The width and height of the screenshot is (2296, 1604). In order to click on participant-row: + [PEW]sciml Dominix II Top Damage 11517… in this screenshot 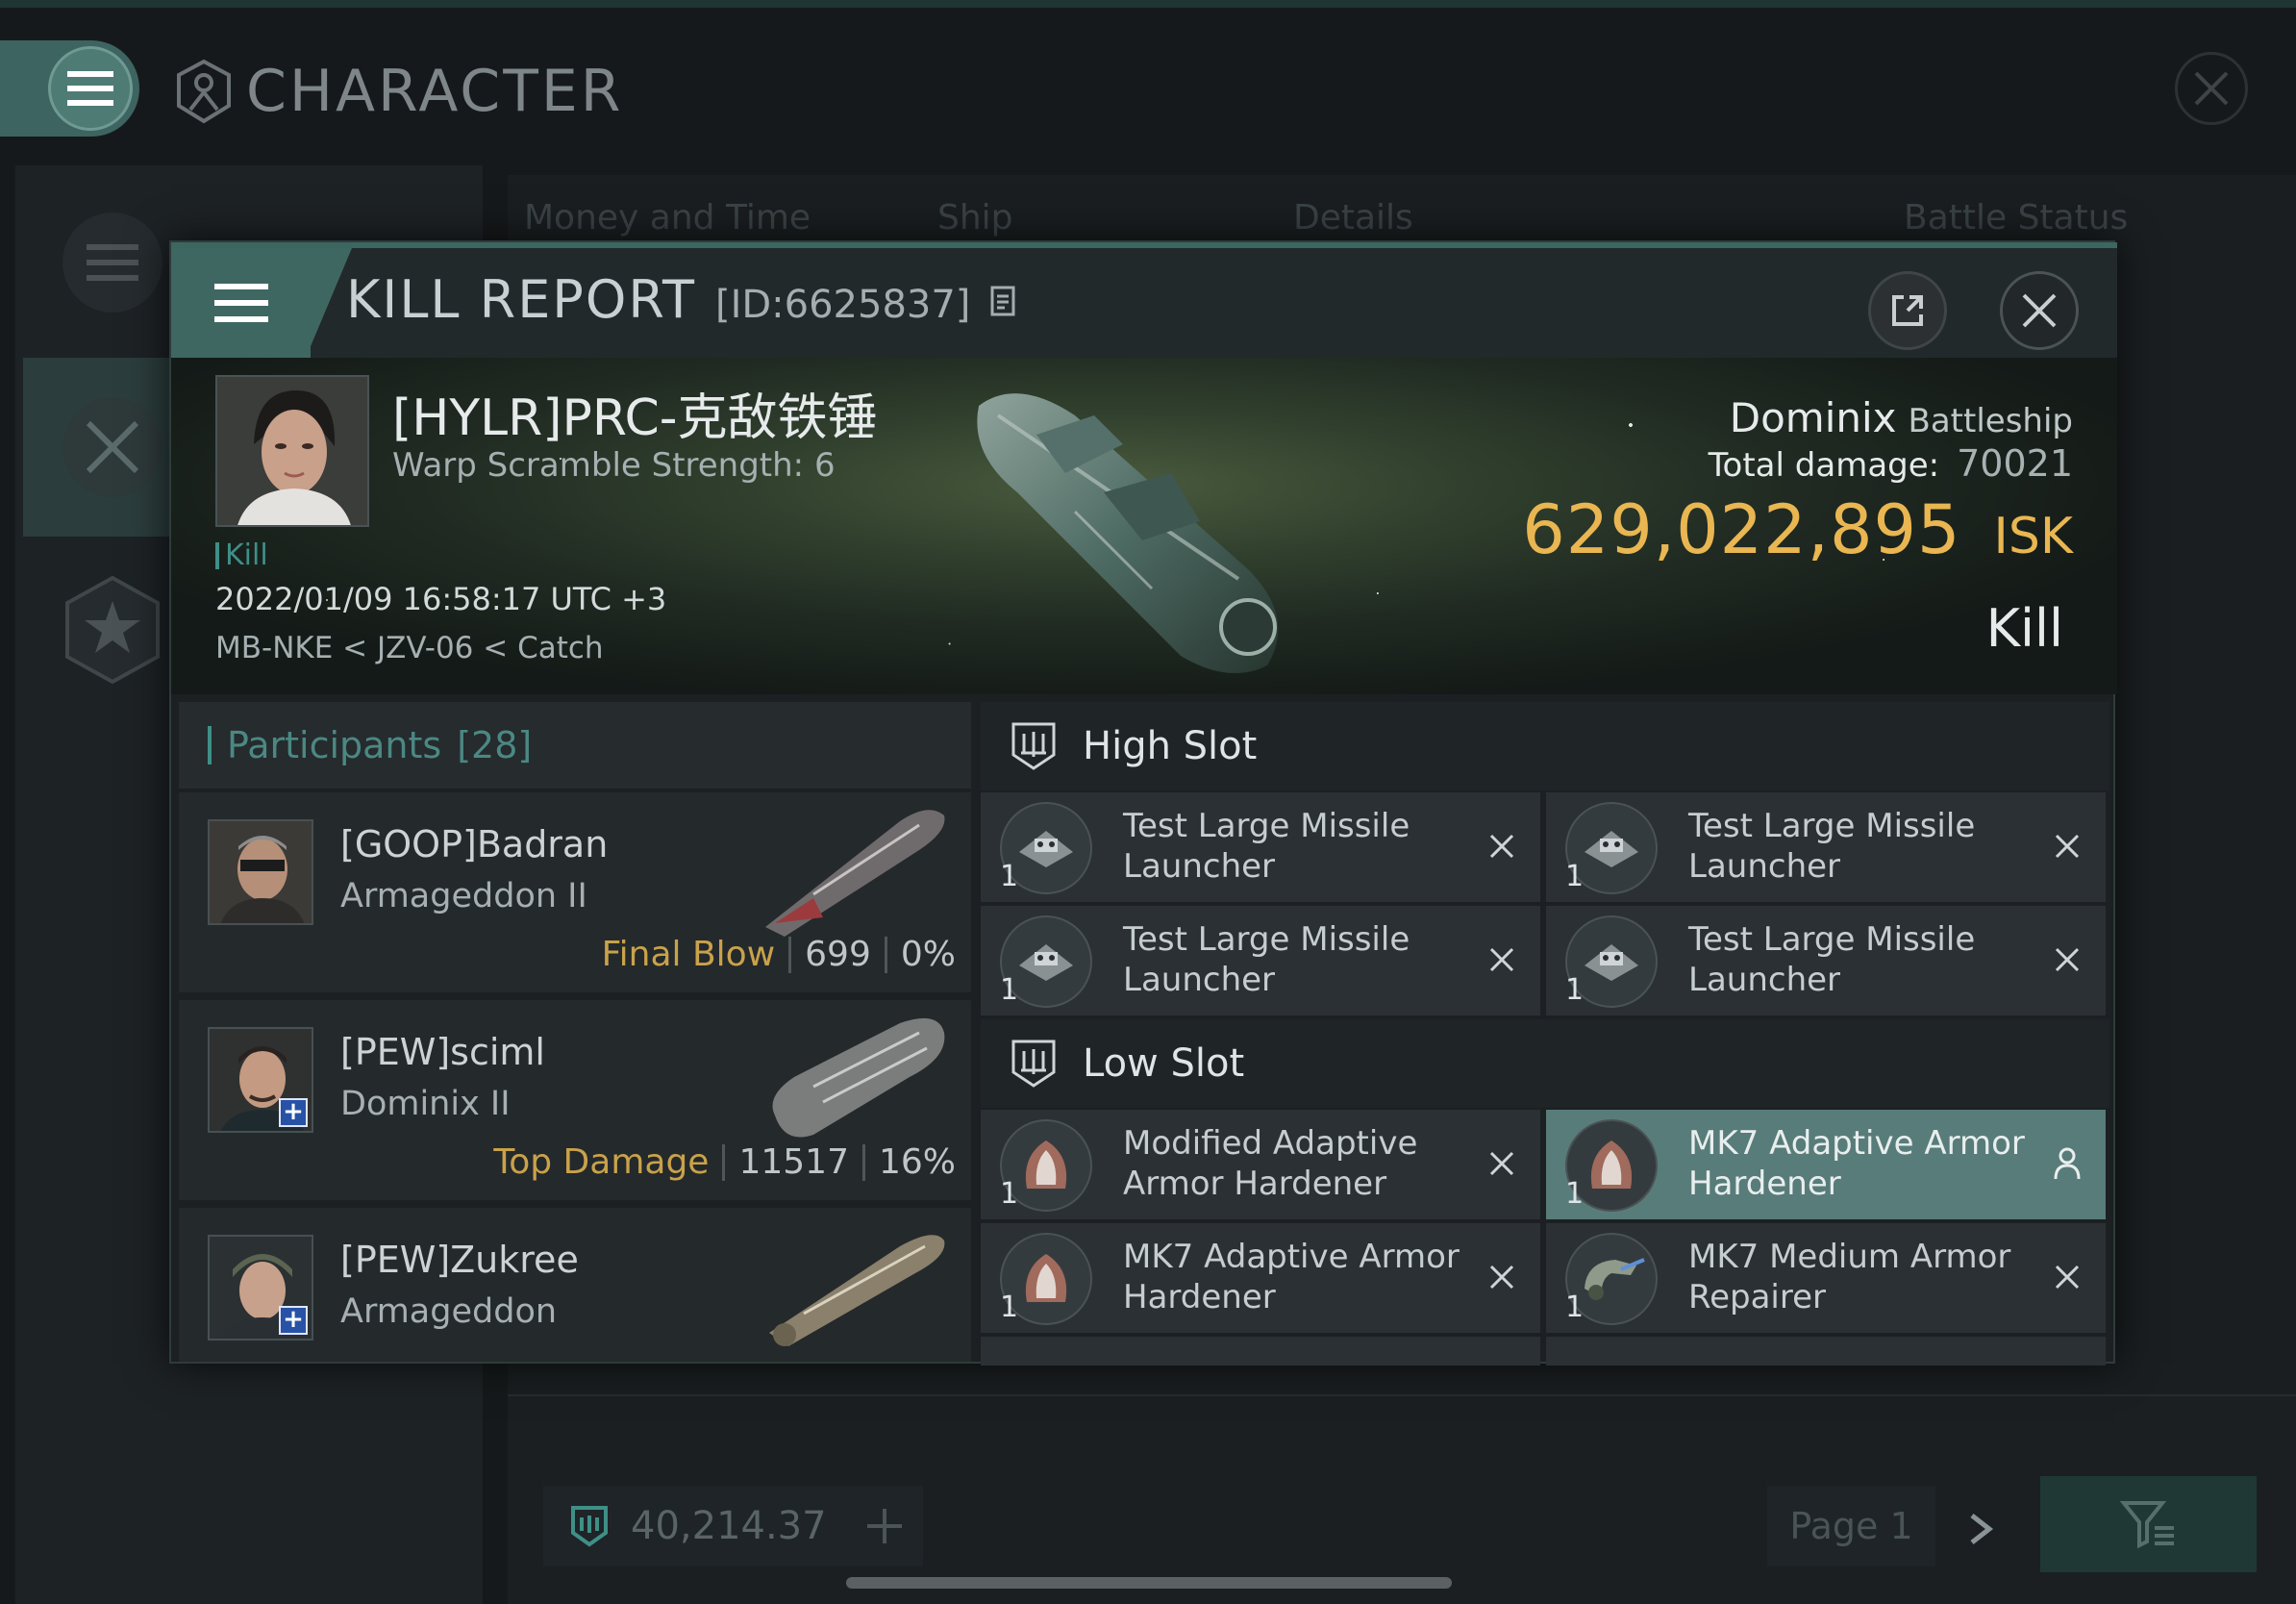, I will do `click(575, 1100)`.